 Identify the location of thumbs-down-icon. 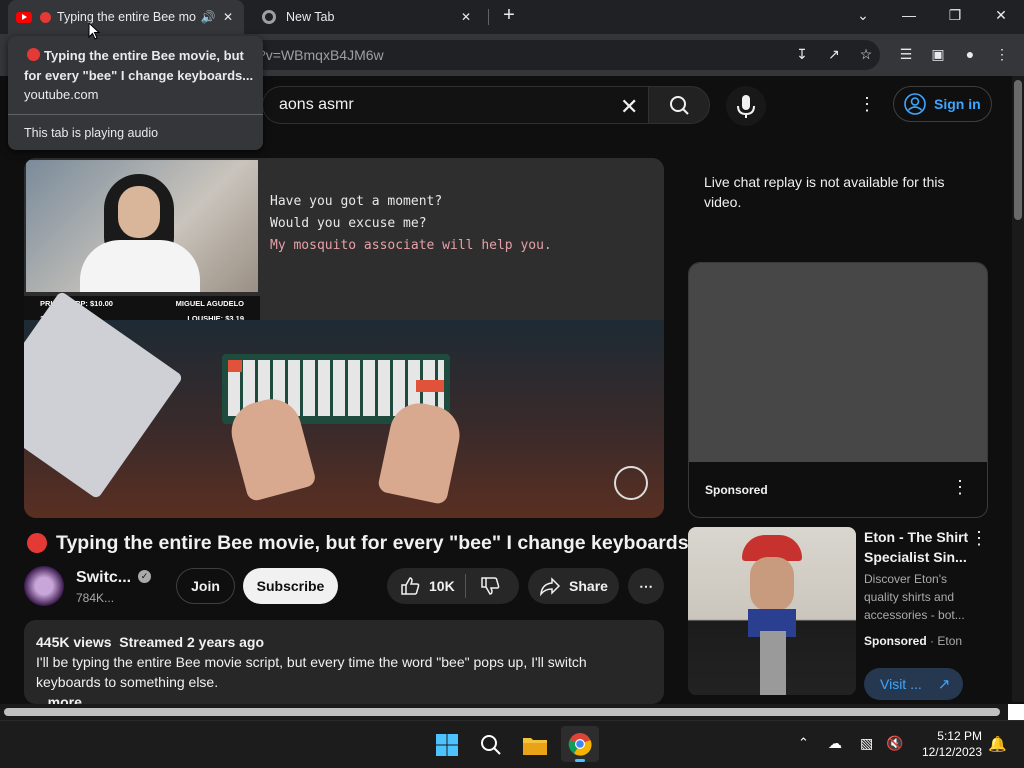
(490, 586).